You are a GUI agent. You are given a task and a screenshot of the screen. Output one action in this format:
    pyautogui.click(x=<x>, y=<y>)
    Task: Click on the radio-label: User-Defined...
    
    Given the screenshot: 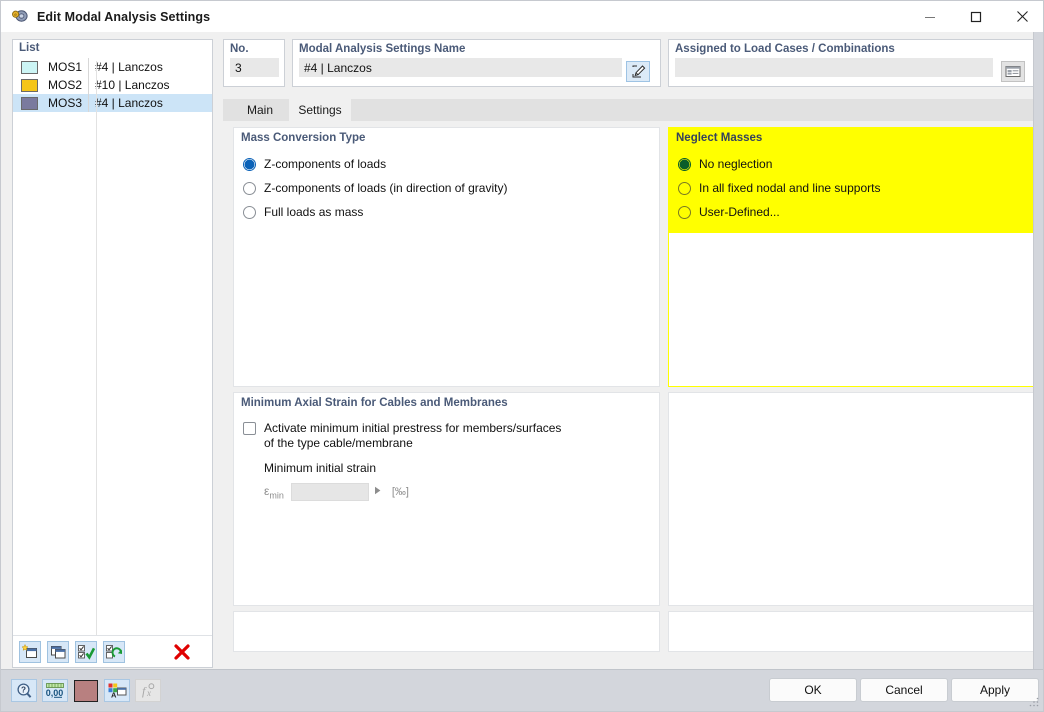 What is the action you would take?
    pyautogui.click(x=739, y=212)
    